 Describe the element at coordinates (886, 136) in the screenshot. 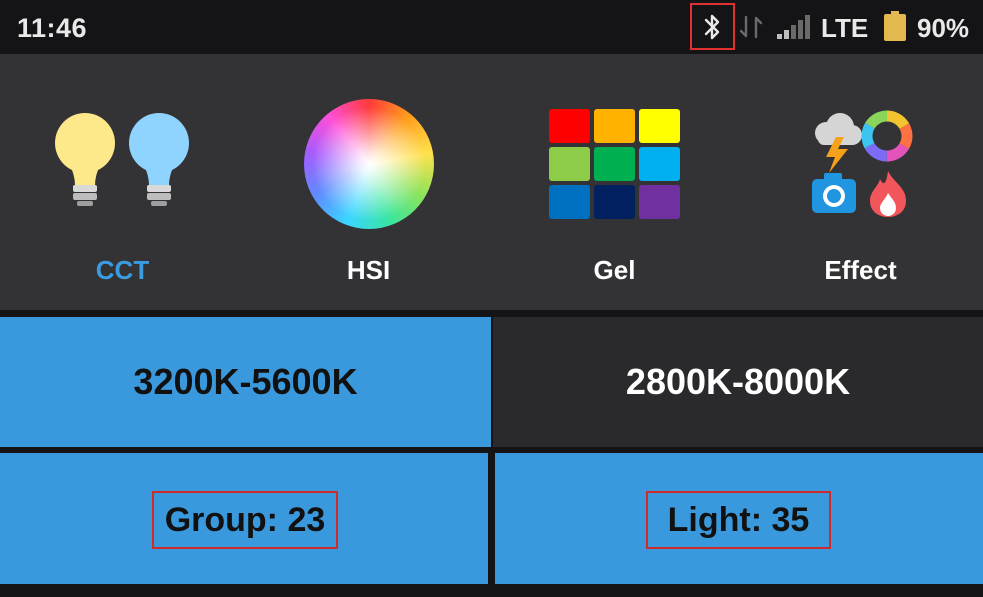

I see `color-ring-icon` at that location.